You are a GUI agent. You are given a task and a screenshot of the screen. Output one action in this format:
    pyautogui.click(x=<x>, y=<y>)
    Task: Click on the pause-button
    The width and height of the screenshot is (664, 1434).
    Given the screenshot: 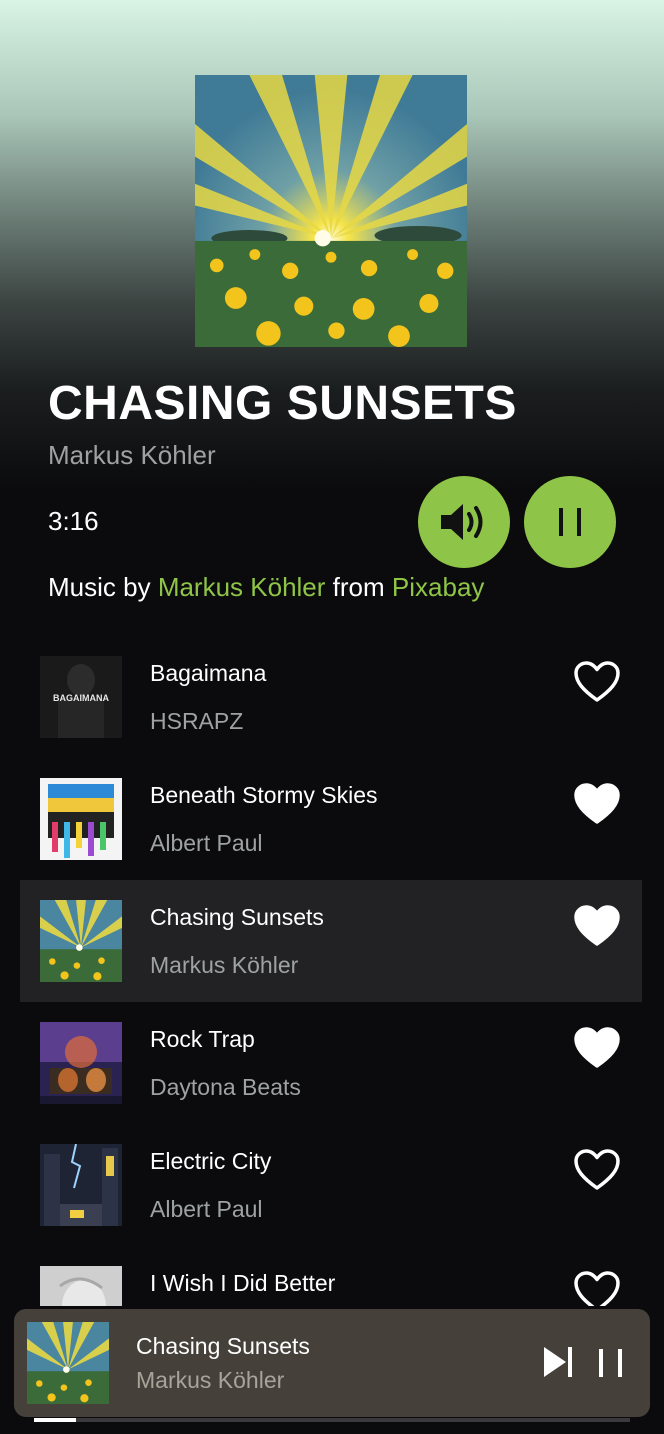 What is the action you would take?
    pyautogui.click(x=570, y=522)
    